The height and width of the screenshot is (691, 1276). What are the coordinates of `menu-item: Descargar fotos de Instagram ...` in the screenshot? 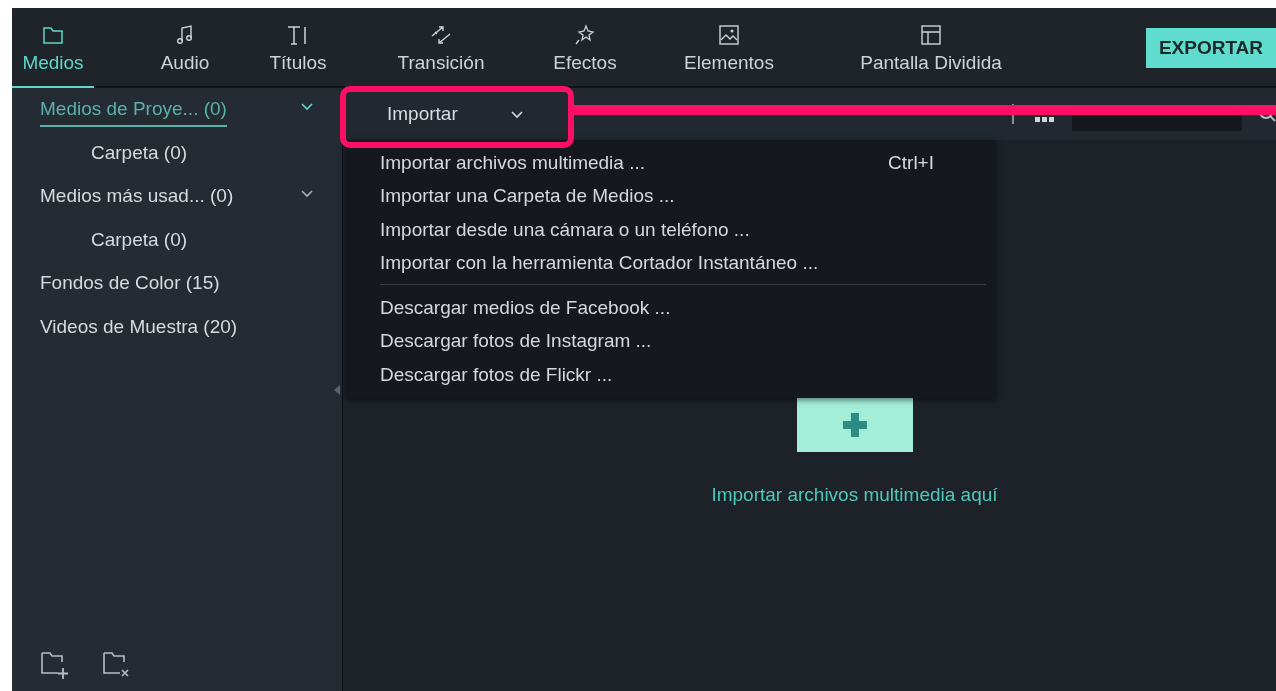 It's located at (671, 341).